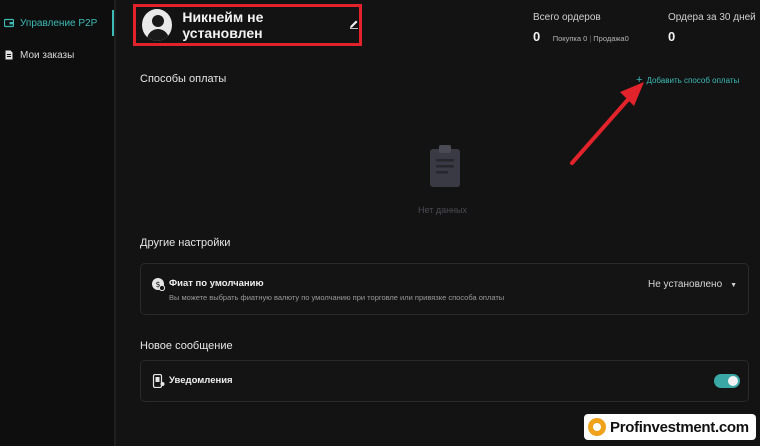 The image size is (760, 446). What do you see at coordinates (672, 36) in the screenshot?
I see `orders-30d-value: 0` at bounding box center [672, 36].